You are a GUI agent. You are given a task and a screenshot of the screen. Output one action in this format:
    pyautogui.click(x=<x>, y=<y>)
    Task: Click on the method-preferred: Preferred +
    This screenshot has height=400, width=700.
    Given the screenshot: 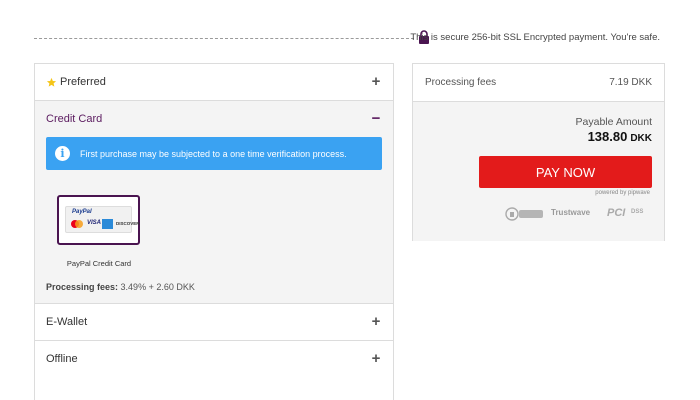 What is the action you would take?
    pyautogui.click(x=214, y=82)
    